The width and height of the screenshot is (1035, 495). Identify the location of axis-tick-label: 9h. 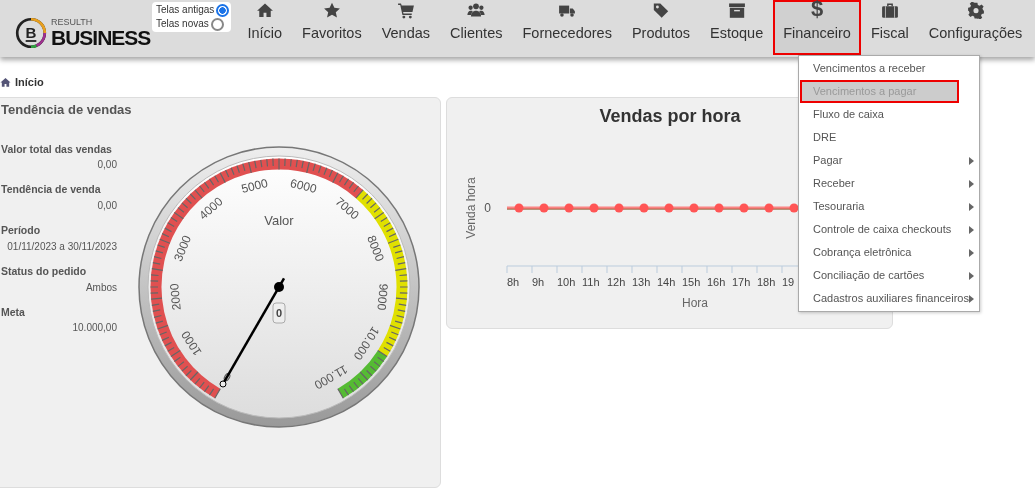
(538, 282).